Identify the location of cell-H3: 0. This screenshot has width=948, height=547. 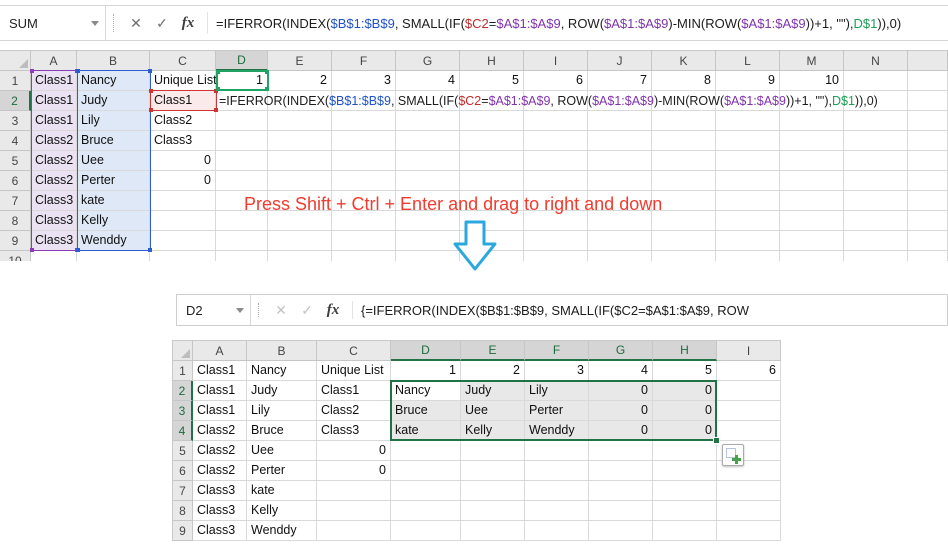
(685, 411).